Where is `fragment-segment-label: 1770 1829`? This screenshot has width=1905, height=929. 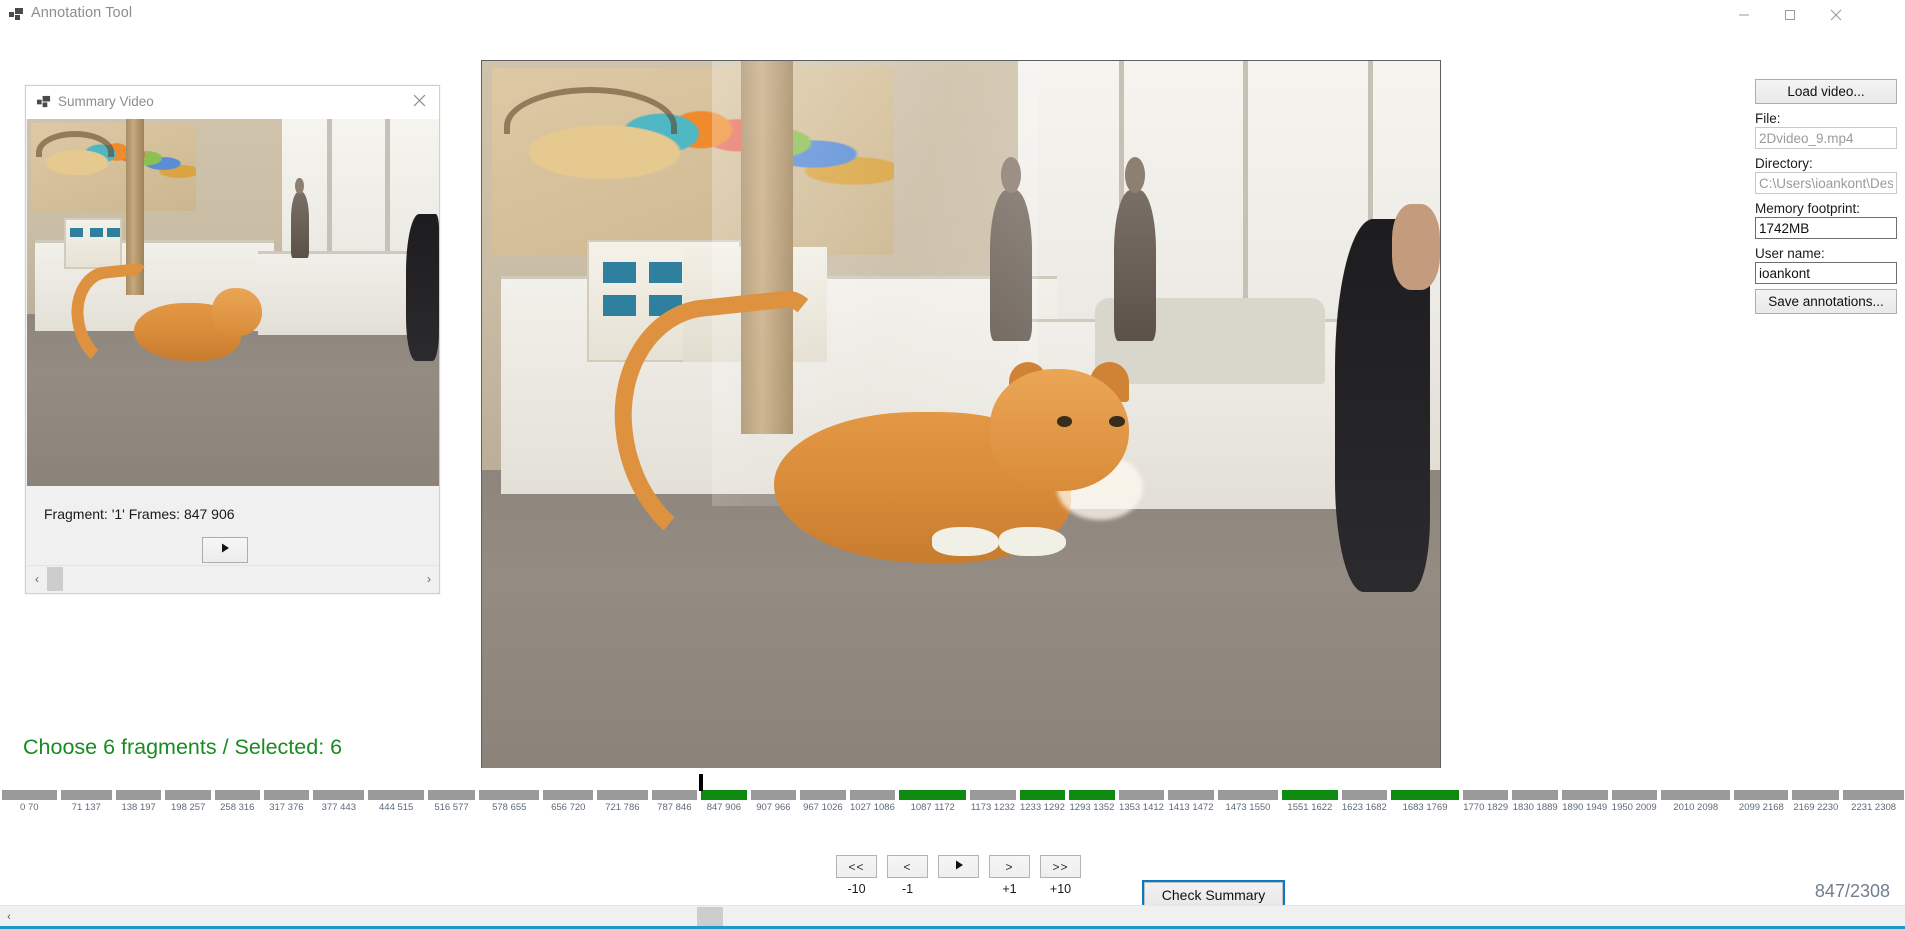 fragment-segment-label: 1770 1829 is located at coordinates (1486, 807).